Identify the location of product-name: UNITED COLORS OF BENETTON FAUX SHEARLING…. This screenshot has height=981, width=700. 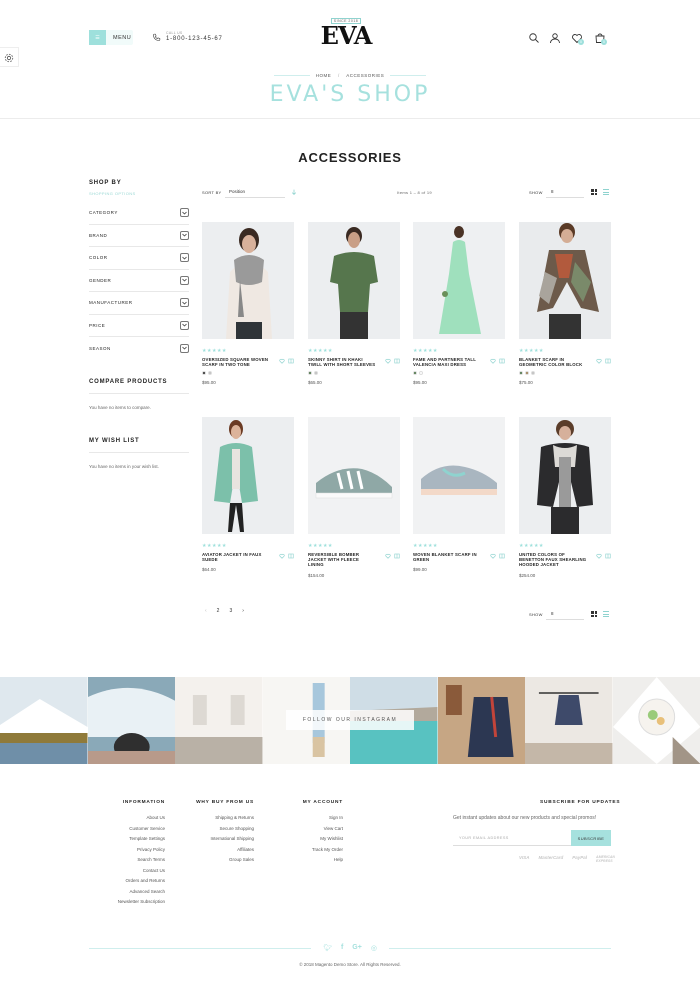
(553, 560).